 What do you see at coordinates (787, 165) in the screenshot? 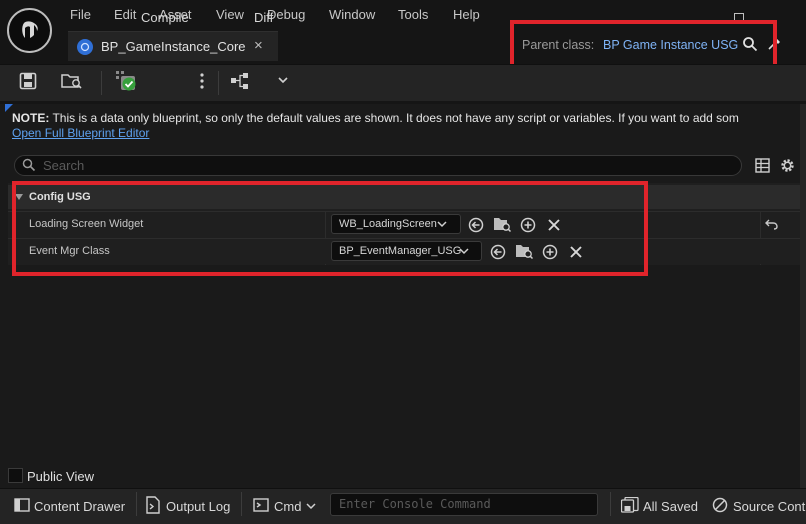
I see `settings-gear-icon` at bounding box center [787, 165].